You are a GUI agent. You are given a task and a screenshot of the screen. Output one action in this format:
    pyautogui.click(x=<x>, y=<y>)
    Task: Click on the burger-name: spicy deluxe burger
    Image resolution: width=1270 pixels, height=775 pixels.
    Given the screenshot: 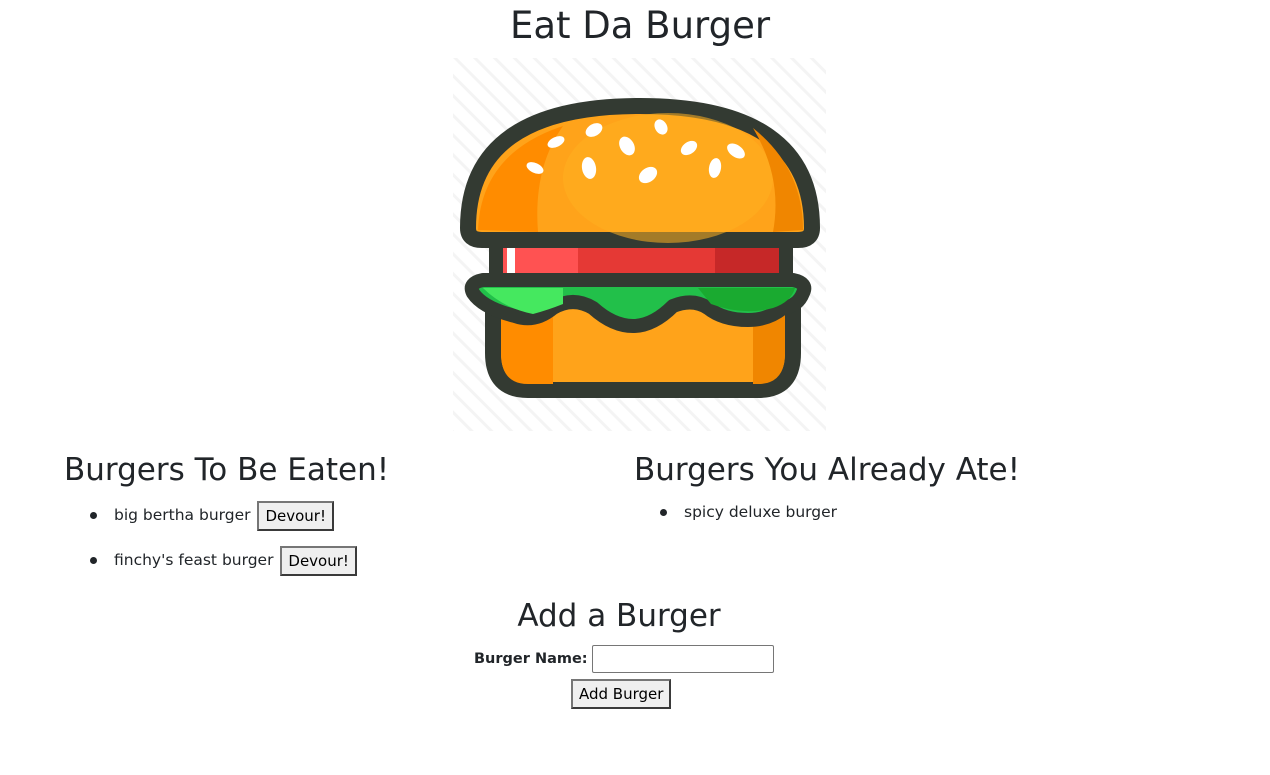 What is the action you would take?
    pyautogui.click(x=761, y=512)
    